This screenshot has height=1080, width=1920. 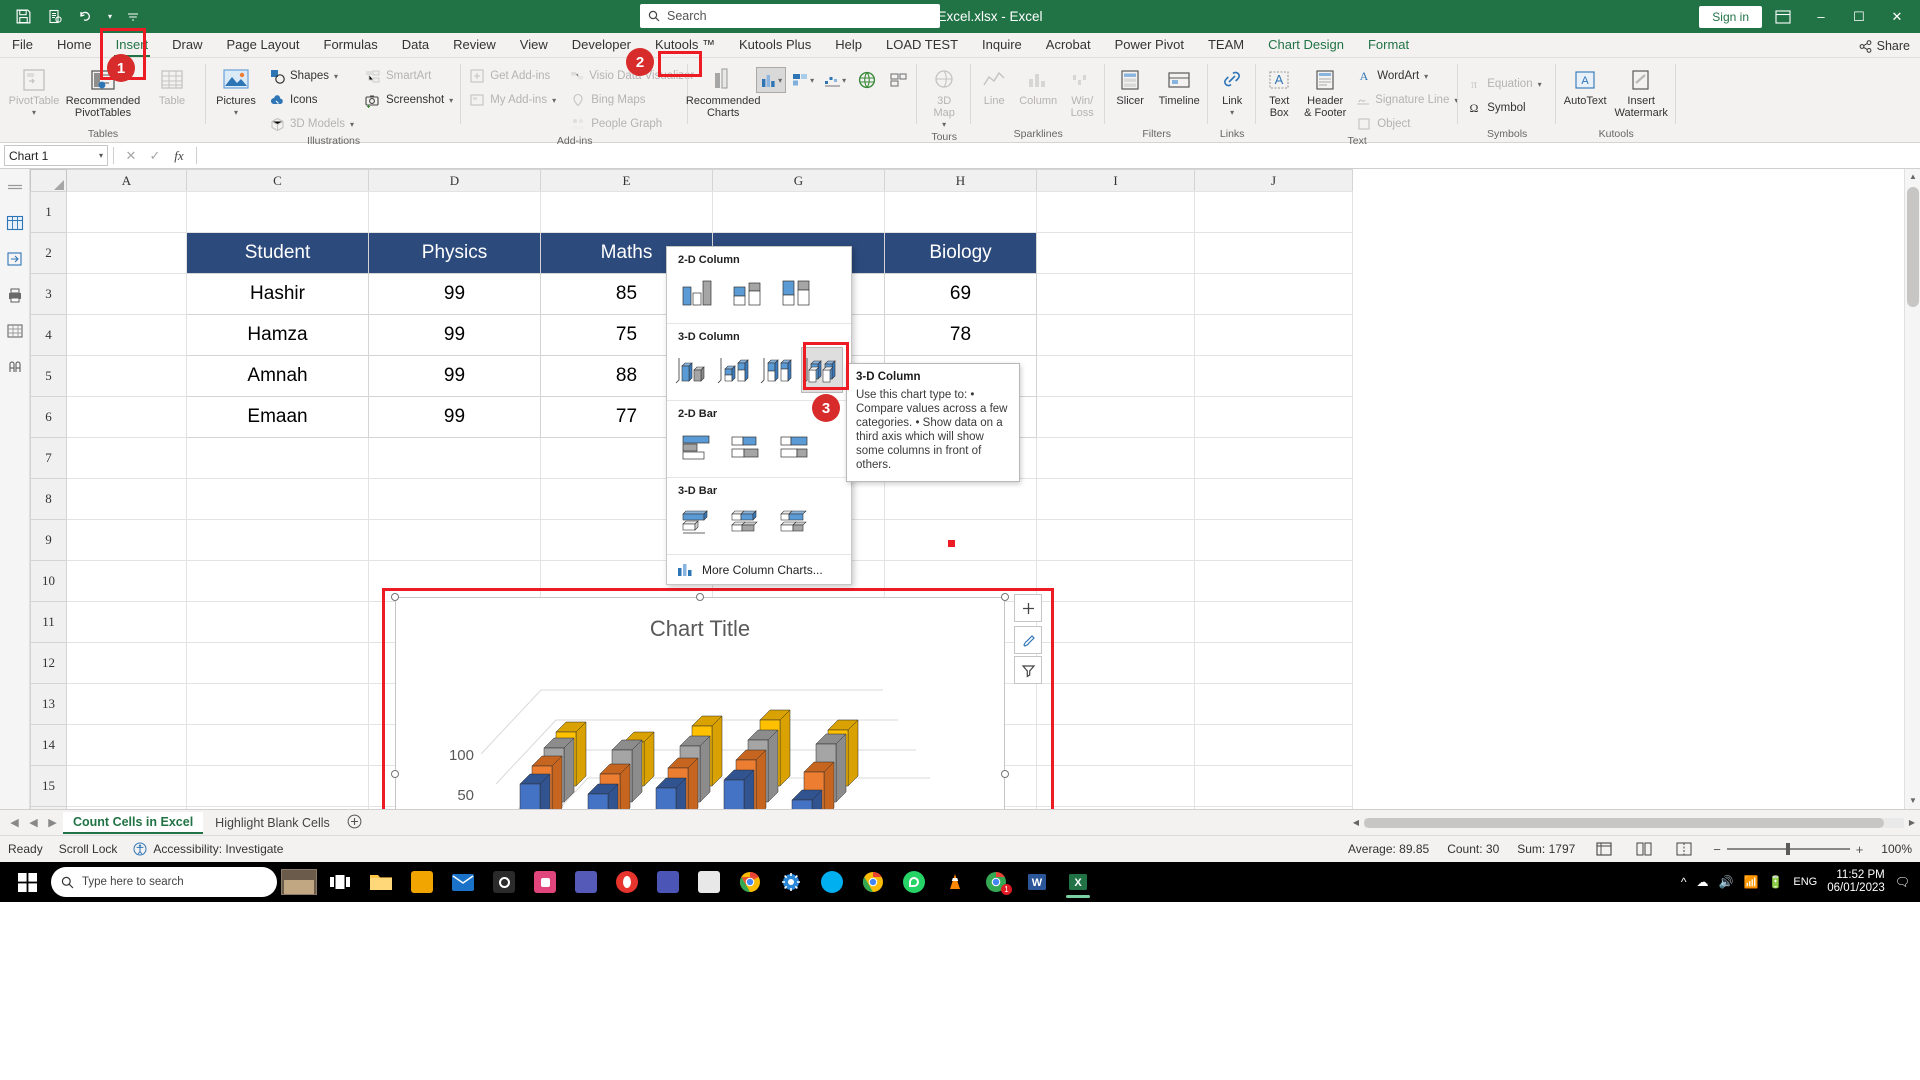 I want to click on notifications-icon: 🗨, so click(x=1902, y=882).